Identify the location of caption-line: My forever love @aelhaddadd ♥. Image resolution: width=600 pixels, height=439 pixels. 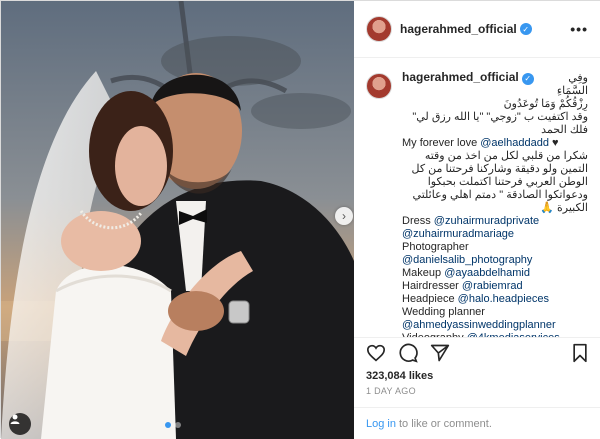
(495, 143).